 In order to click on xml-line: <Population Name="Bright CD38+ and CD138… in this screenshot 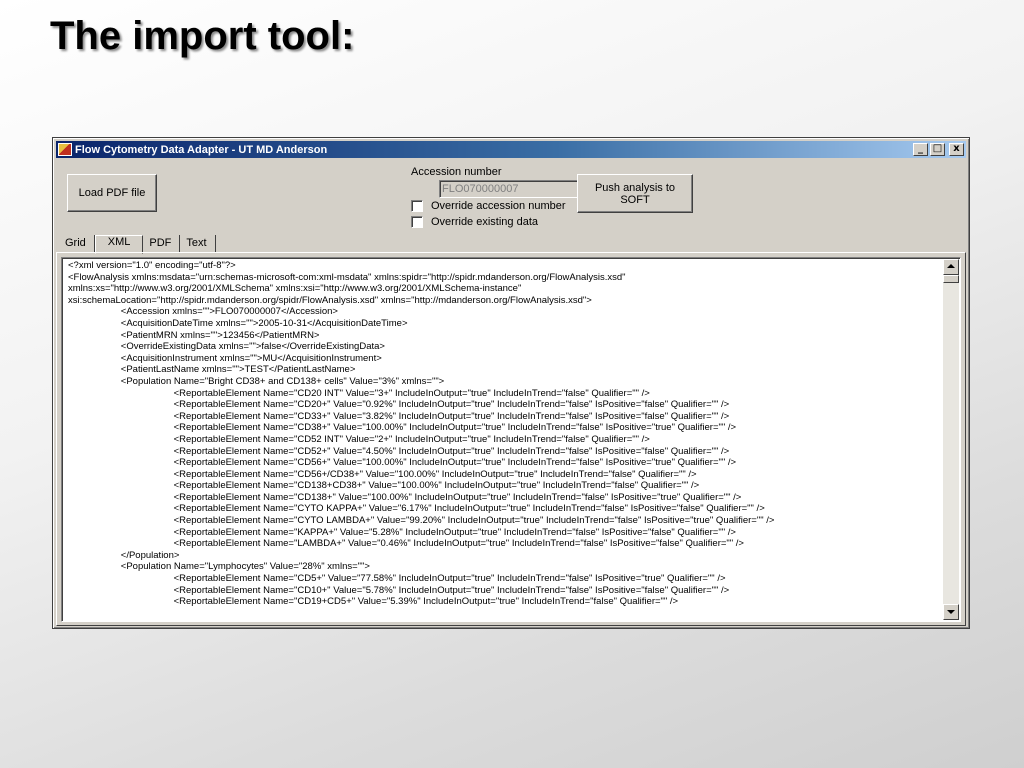, I will do `click(256, 381)`.